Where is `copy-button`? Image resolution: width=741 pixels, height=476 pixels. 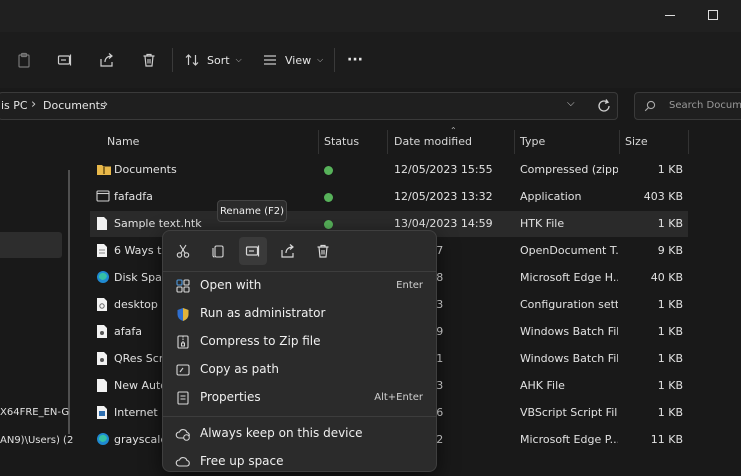 copy-button is located at coordinates (218, 251).